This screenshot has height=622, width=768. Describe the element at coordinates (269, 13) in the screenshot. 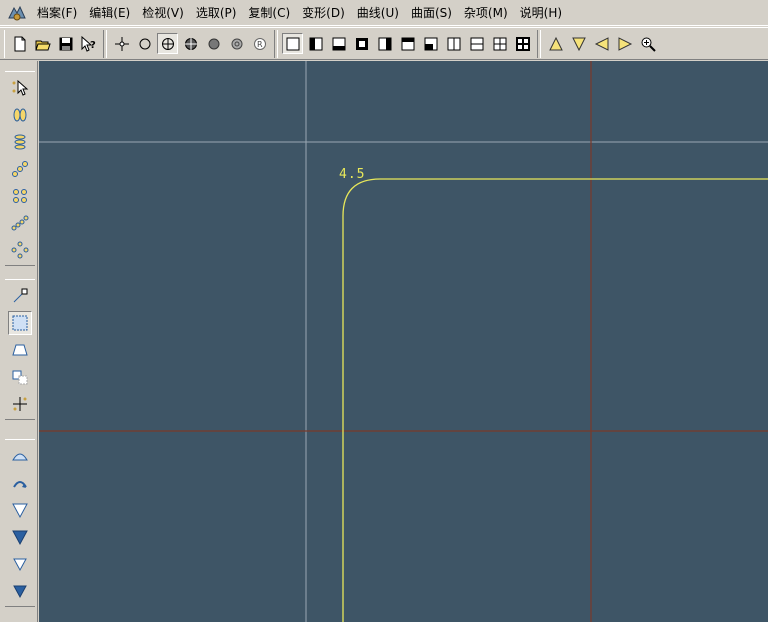

I see `menu-copy: 复制(C)` at that location.